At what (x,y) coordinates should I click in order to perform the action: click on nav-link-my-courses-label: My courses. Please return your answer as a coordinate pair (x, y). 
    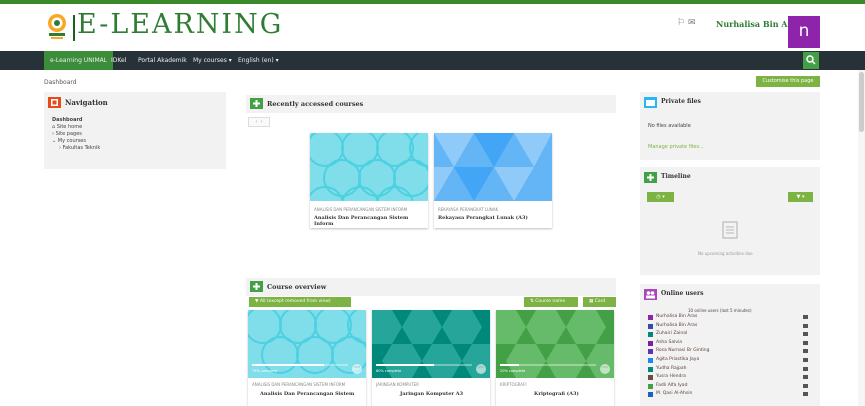
    Looking at the image, I should click on (71, 141).